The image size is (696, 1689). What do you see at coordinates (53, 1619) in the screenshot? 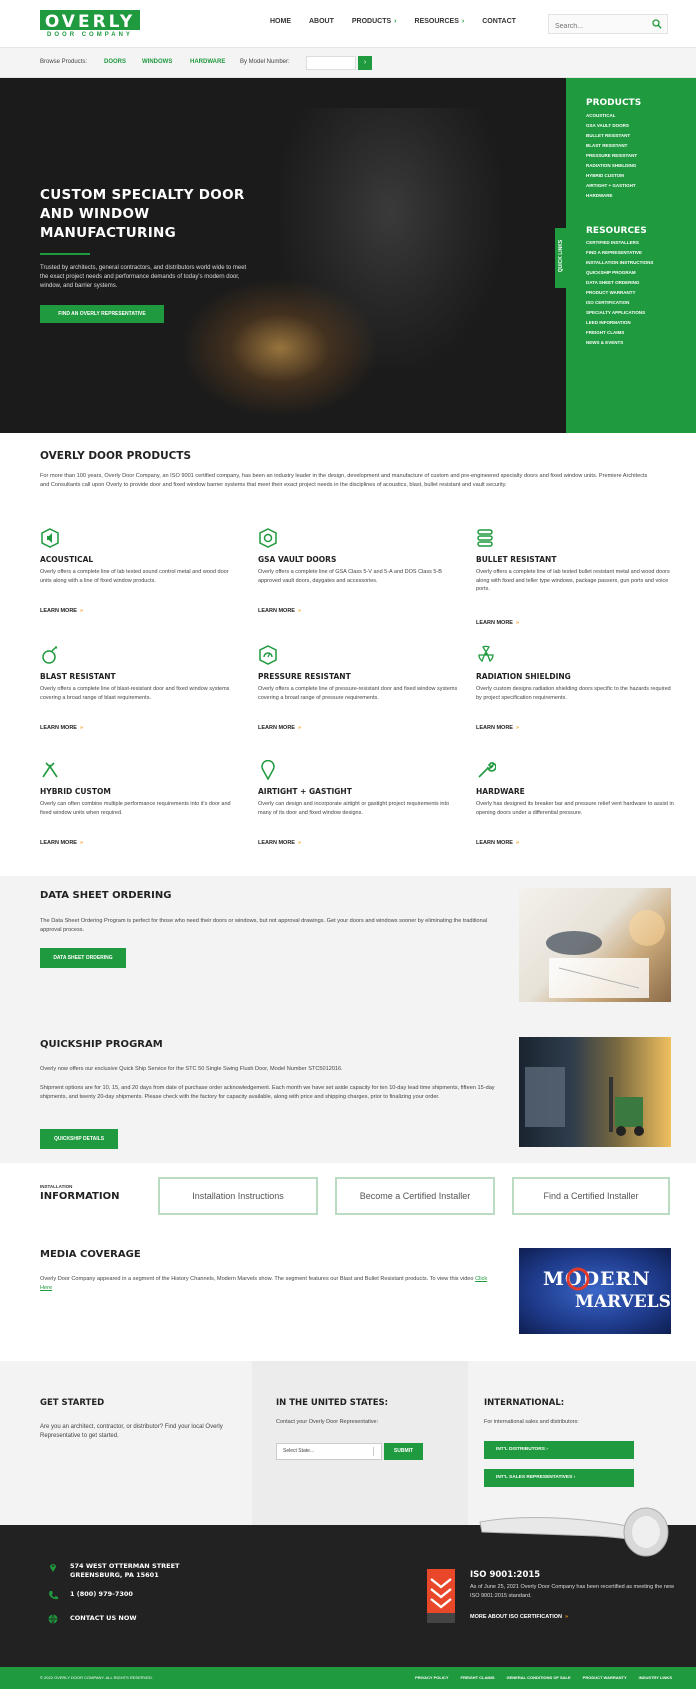
I see `globe-icon` at bounding box center [53, 1619].